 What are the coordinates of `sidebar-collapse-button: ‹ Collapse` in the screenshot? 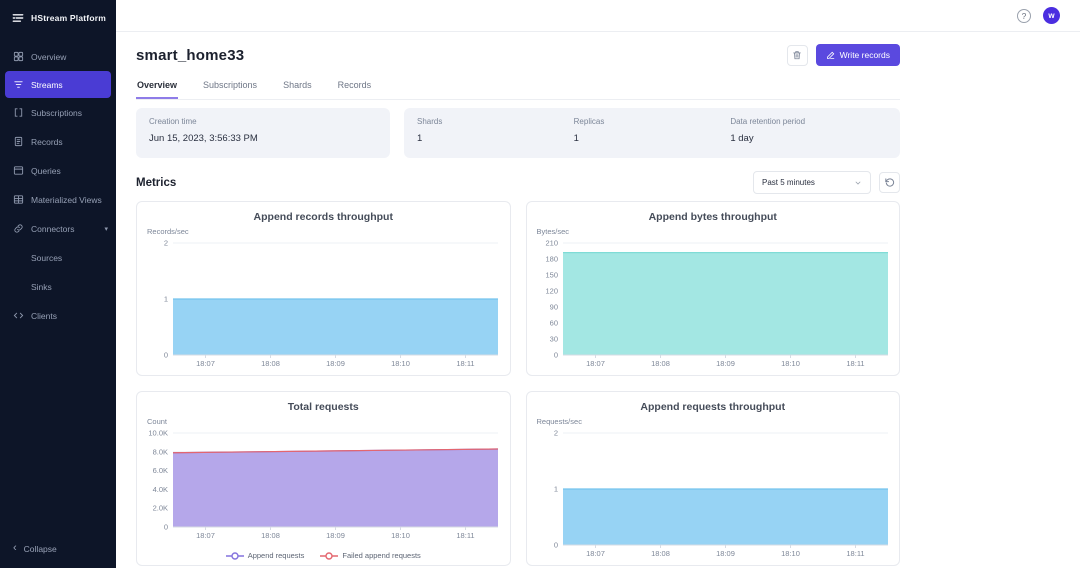 It's located at (58, 555).